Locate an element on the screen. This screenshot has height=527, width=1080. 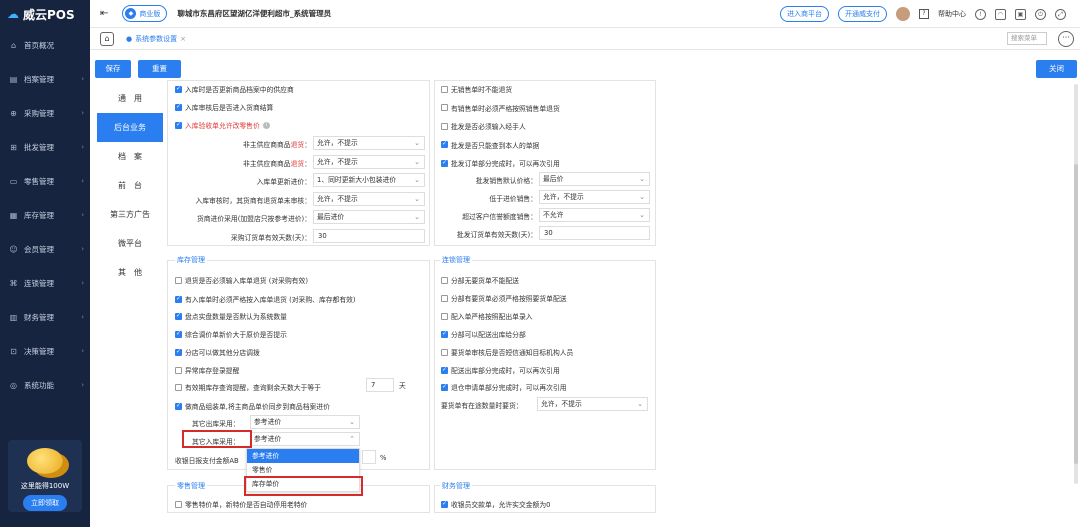
setting-checkbox-row: 配送出库部分完成时，可以再次引用 is located at coordinates (500, 370).